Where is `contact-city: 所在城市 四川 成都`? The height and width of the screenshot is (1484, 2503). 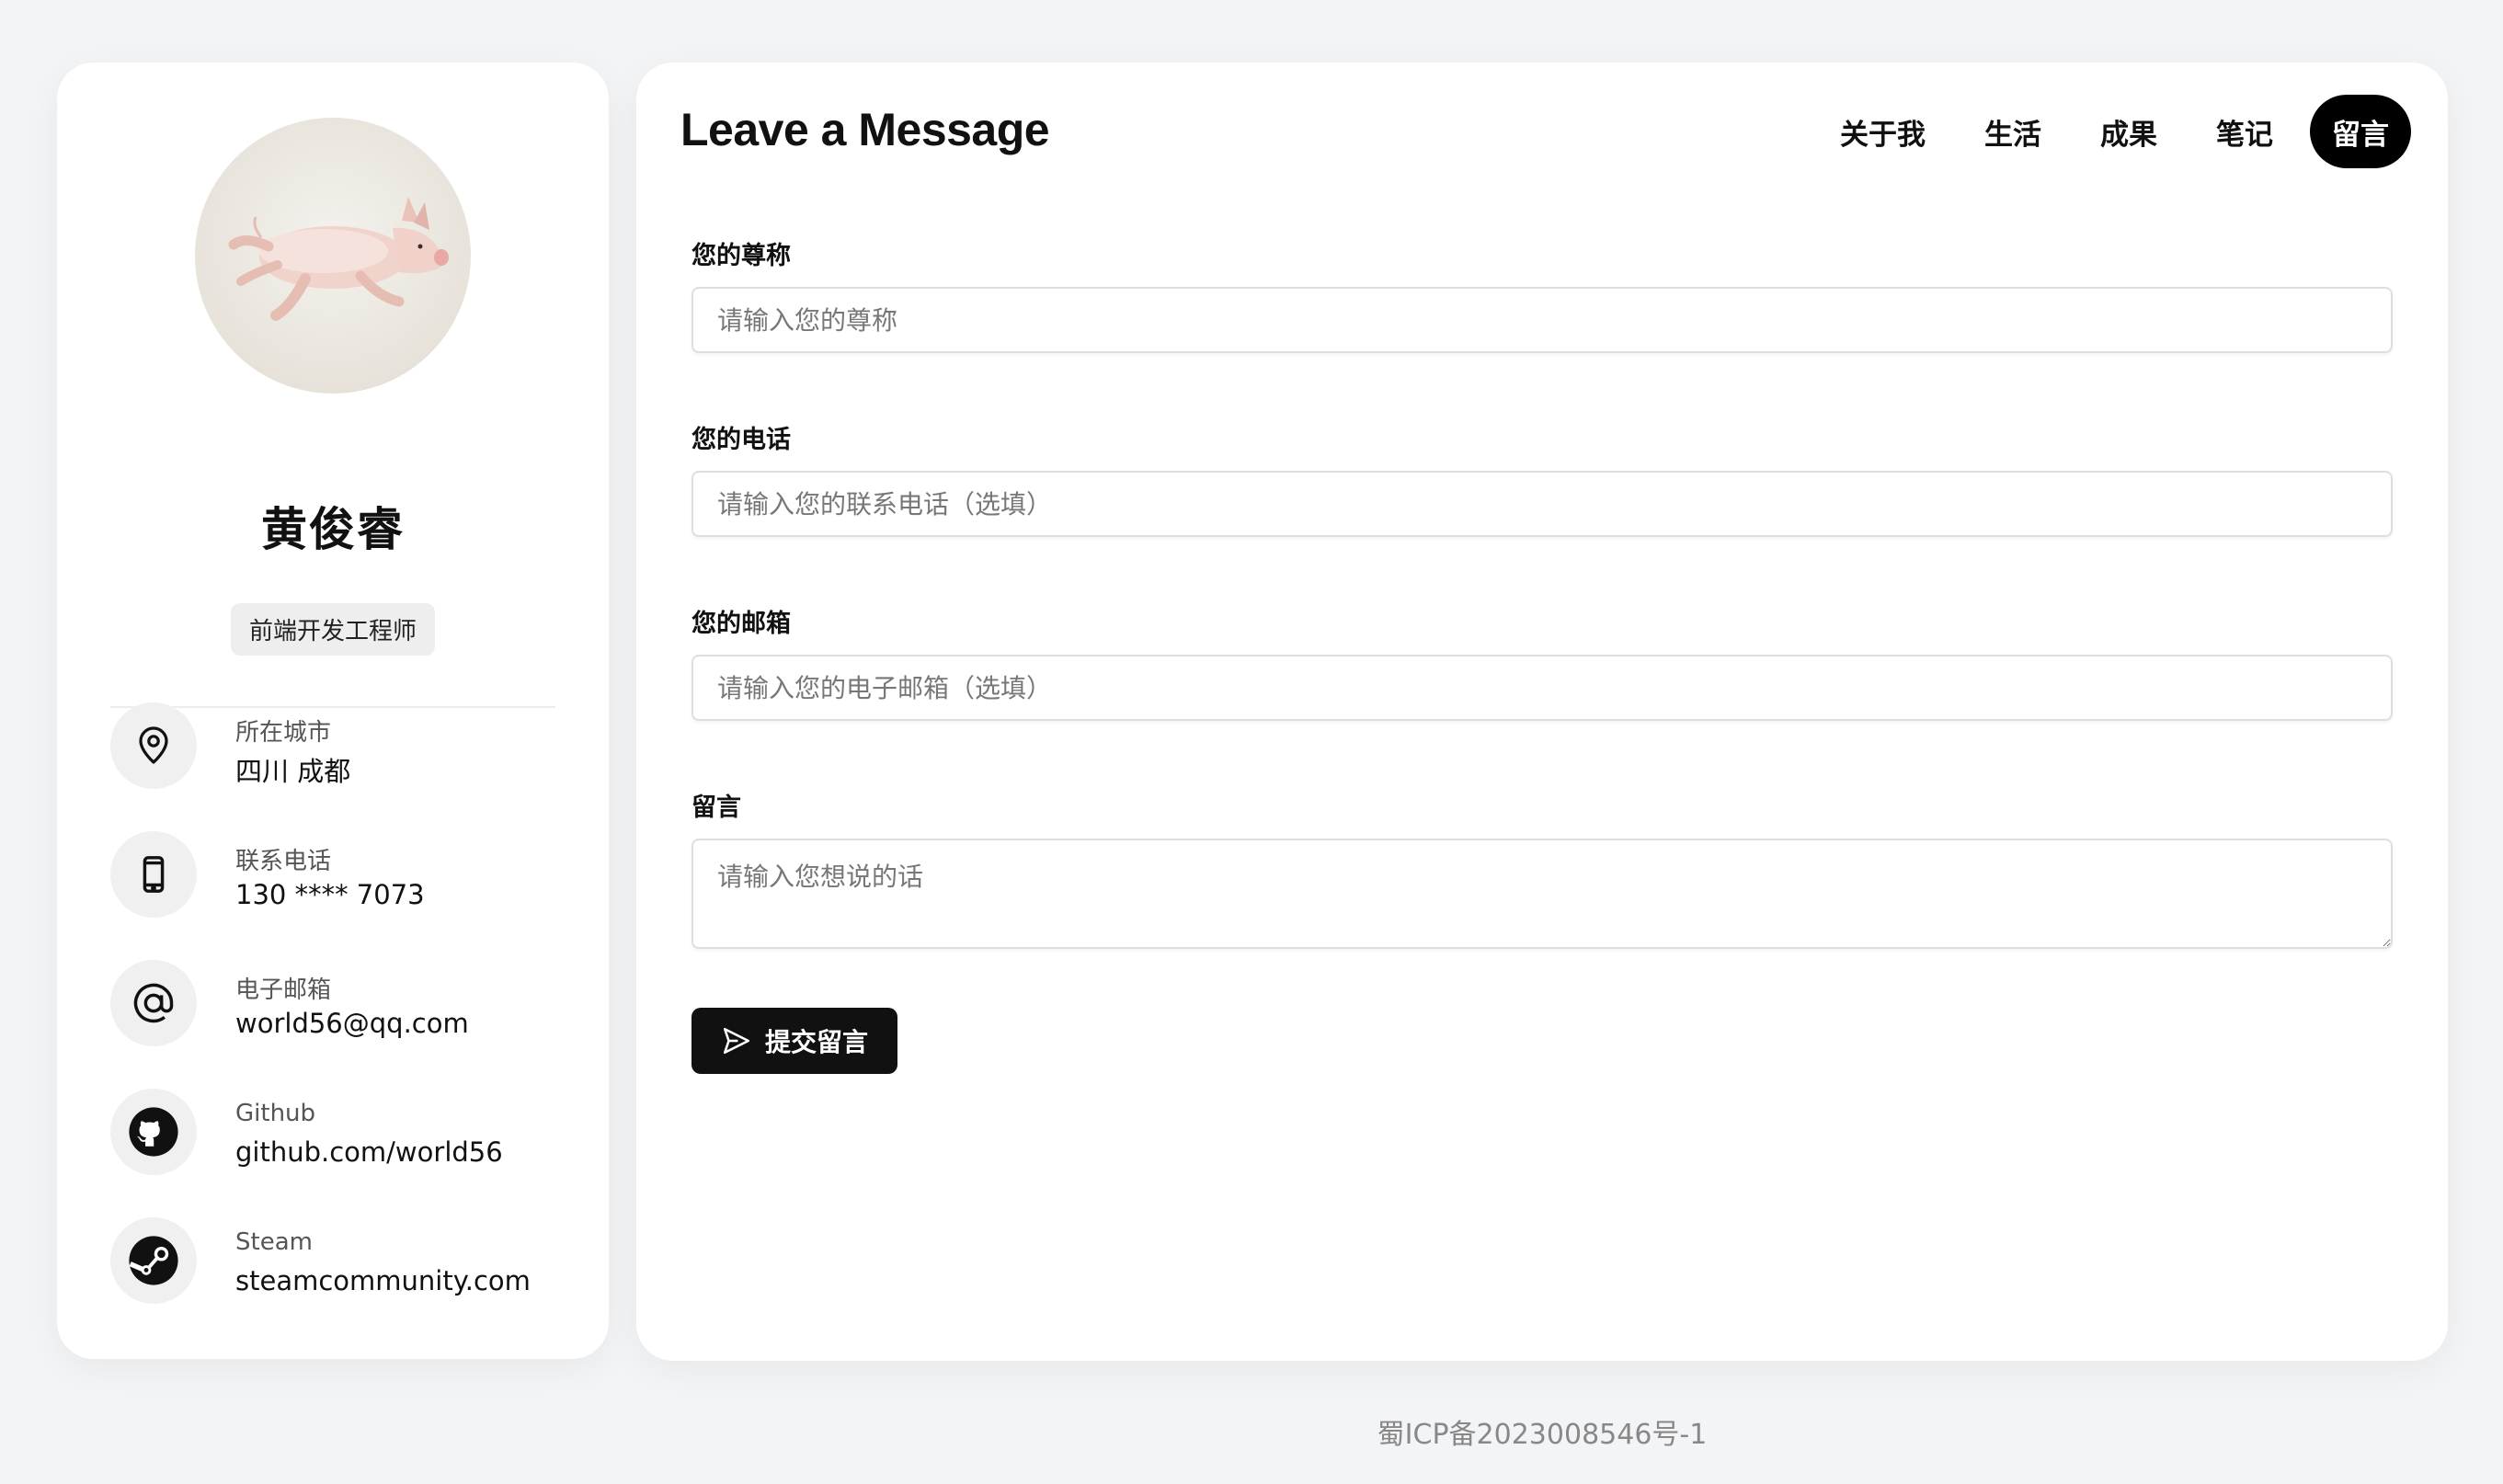 contact-city: 所在城市 四川 成都 is located at coordinates (341, 745).